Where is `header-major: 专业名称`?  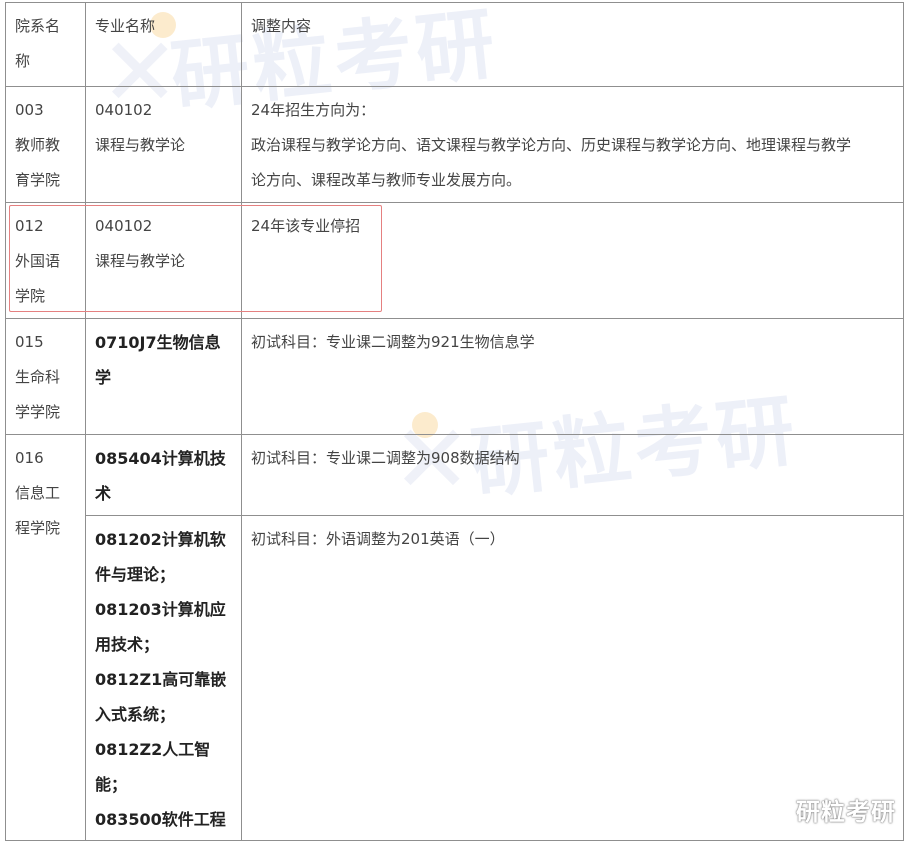 header-major: 专业名称 is located at coordinates (125, 26).